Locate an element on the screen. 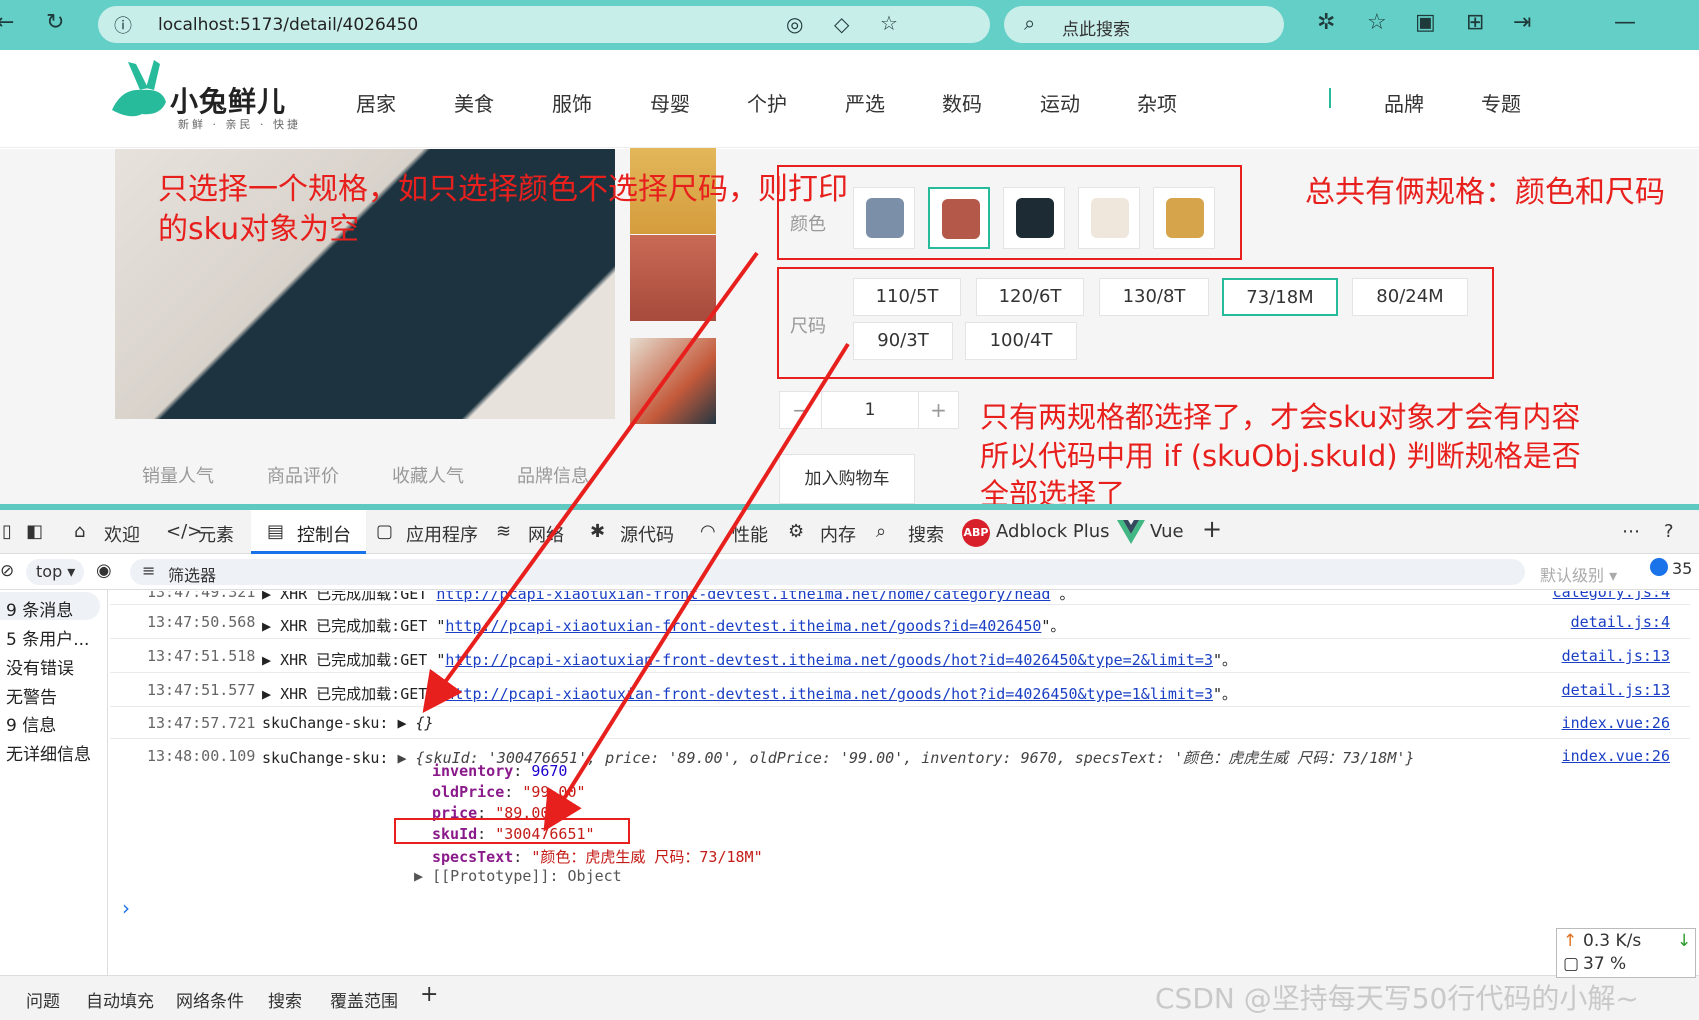 The width and height of the screenshot is (1699, 1020). drawer-tab-network-conditions: 网络条件 is located at coordinates (210, 999).